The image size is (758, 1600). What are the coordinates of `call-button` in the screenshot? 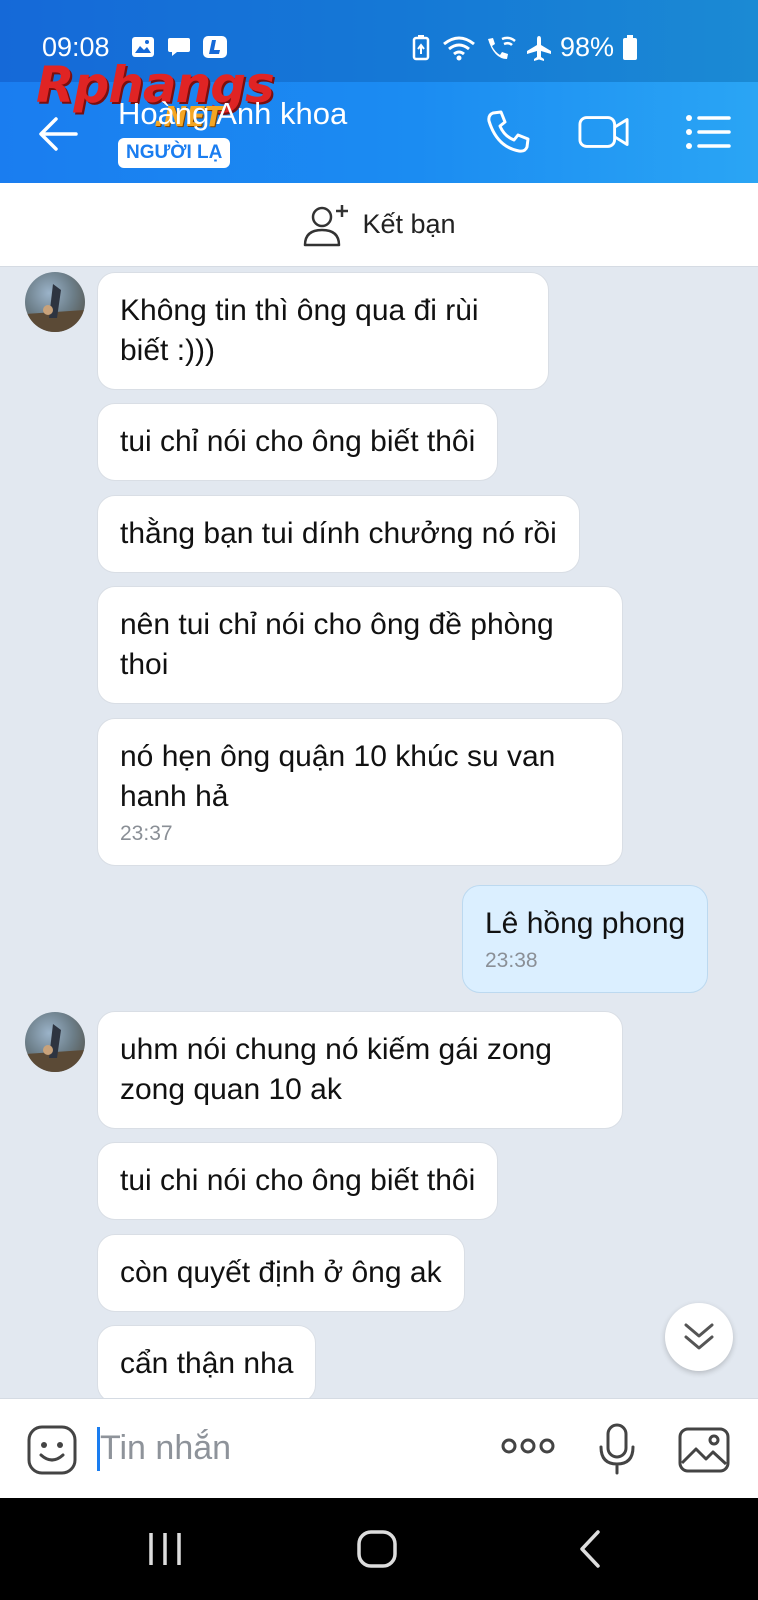 It's located at (508, 132).